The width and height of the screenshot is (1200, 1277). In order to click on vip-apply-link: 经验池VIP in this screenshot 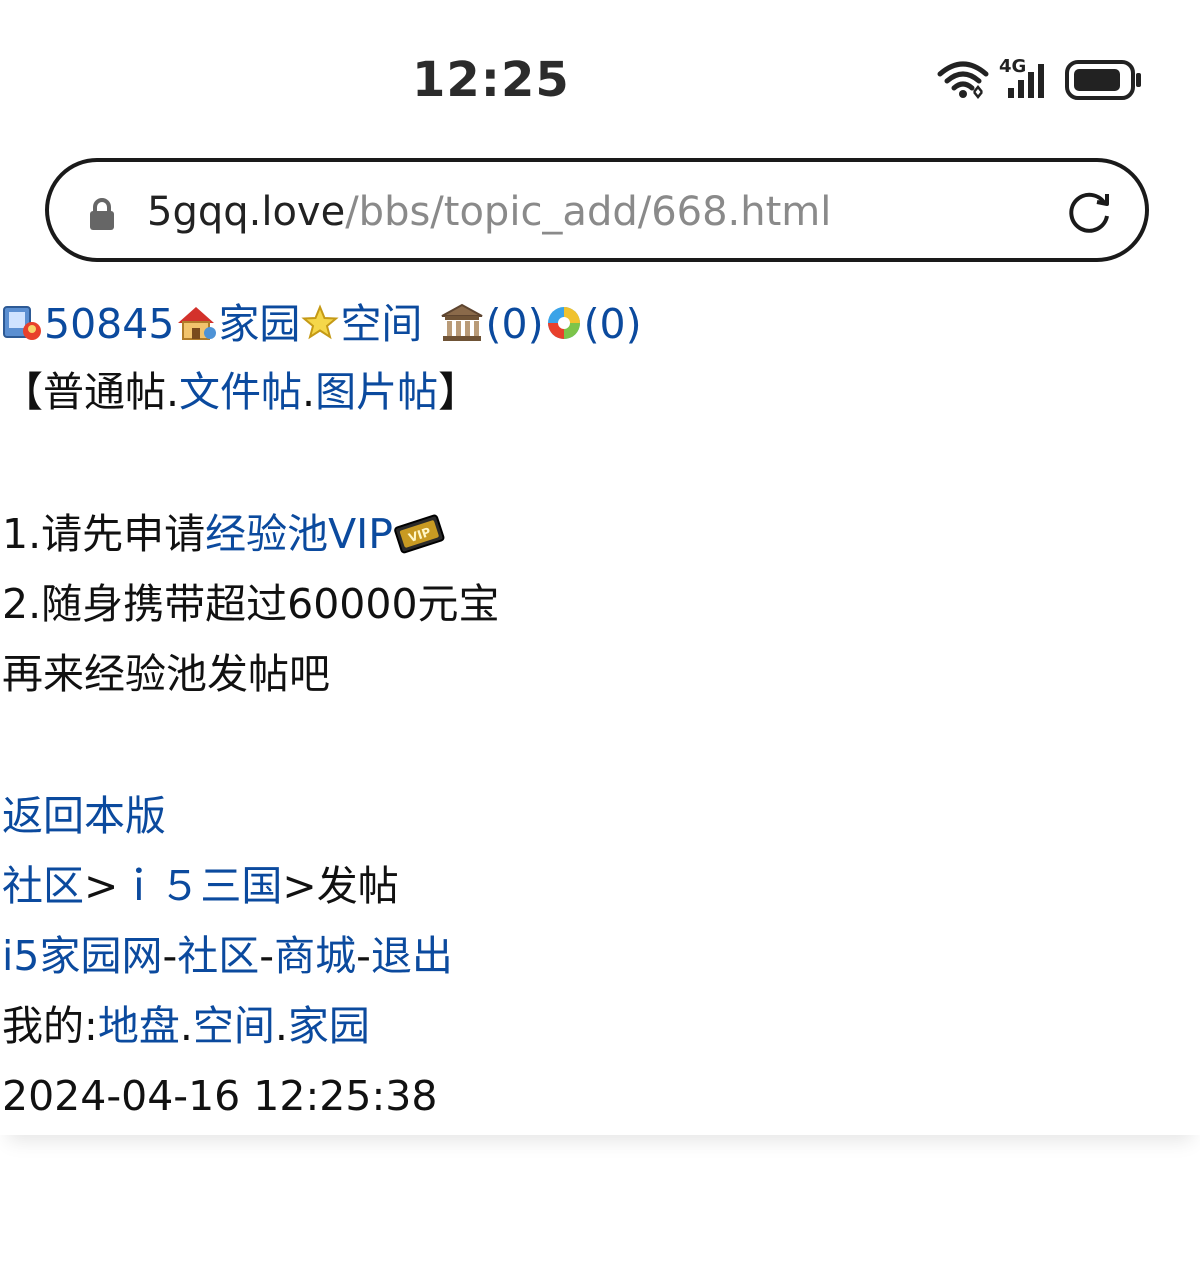, I will do `click(299, 534)`.